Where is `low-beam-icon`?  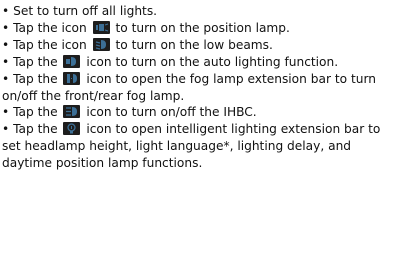
low-beam-icon is located at coordinates (101, 44).